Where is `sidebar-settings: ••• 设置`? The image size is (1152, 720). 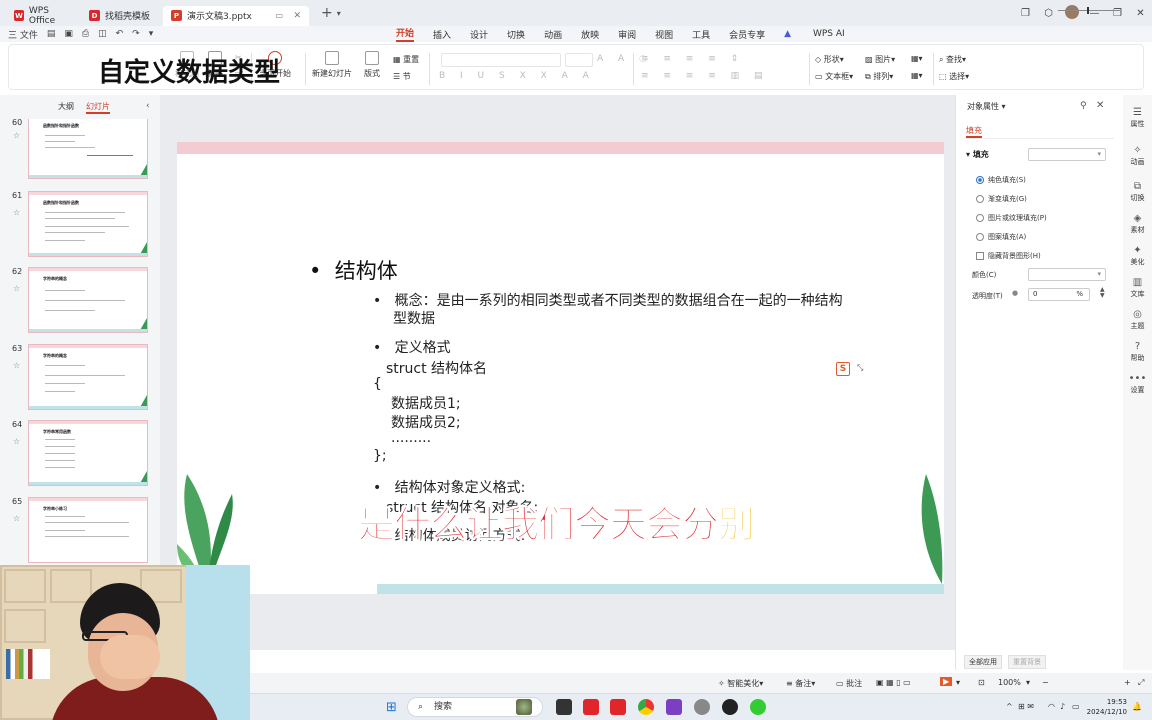
sidebar-settings: ••• 设置 is located at coordinates (1137, 384).